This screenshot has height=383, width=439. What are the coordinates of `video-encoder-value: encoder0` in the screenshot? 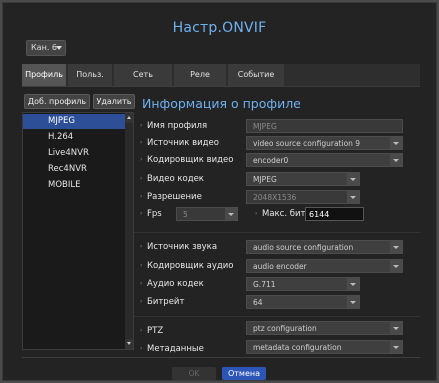 It's located at (271, 160).